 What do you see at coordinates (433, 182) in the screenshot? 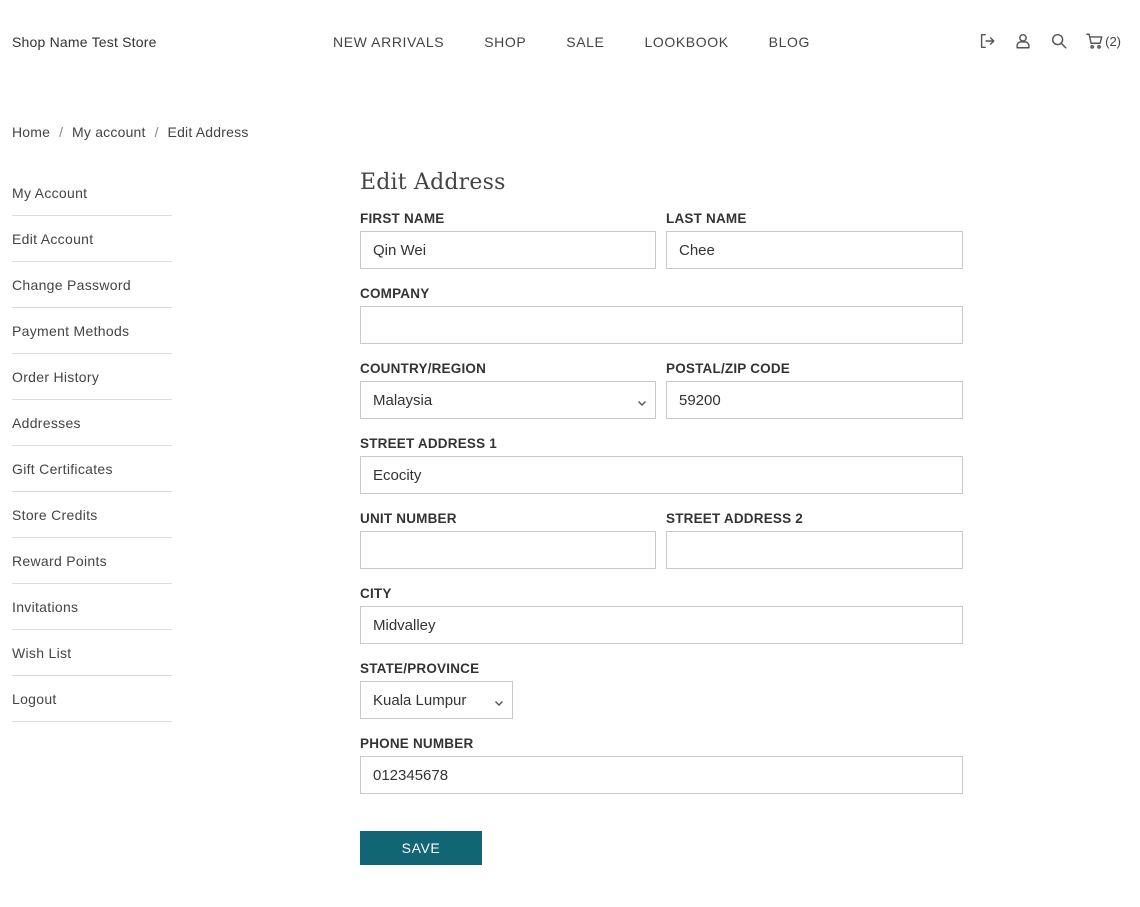
I see `page-title: Edit Address` at bounding box center [433, 182].